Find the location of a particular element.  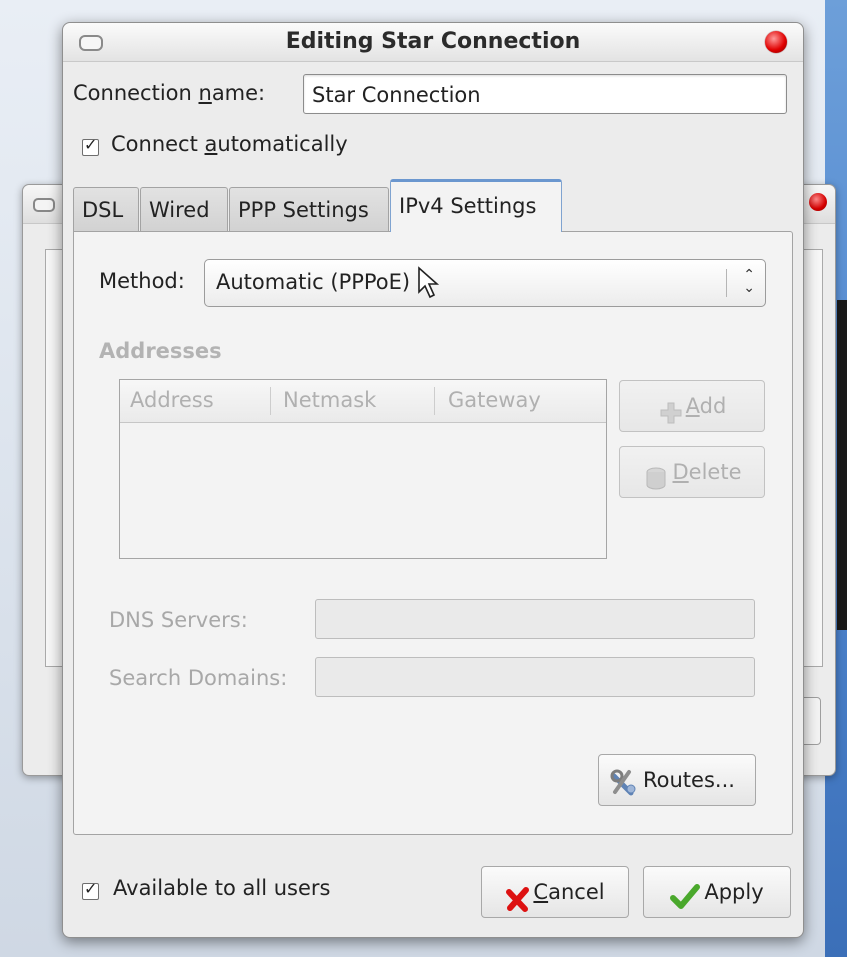

method-label: Method: is located at coordinates (142, 281).